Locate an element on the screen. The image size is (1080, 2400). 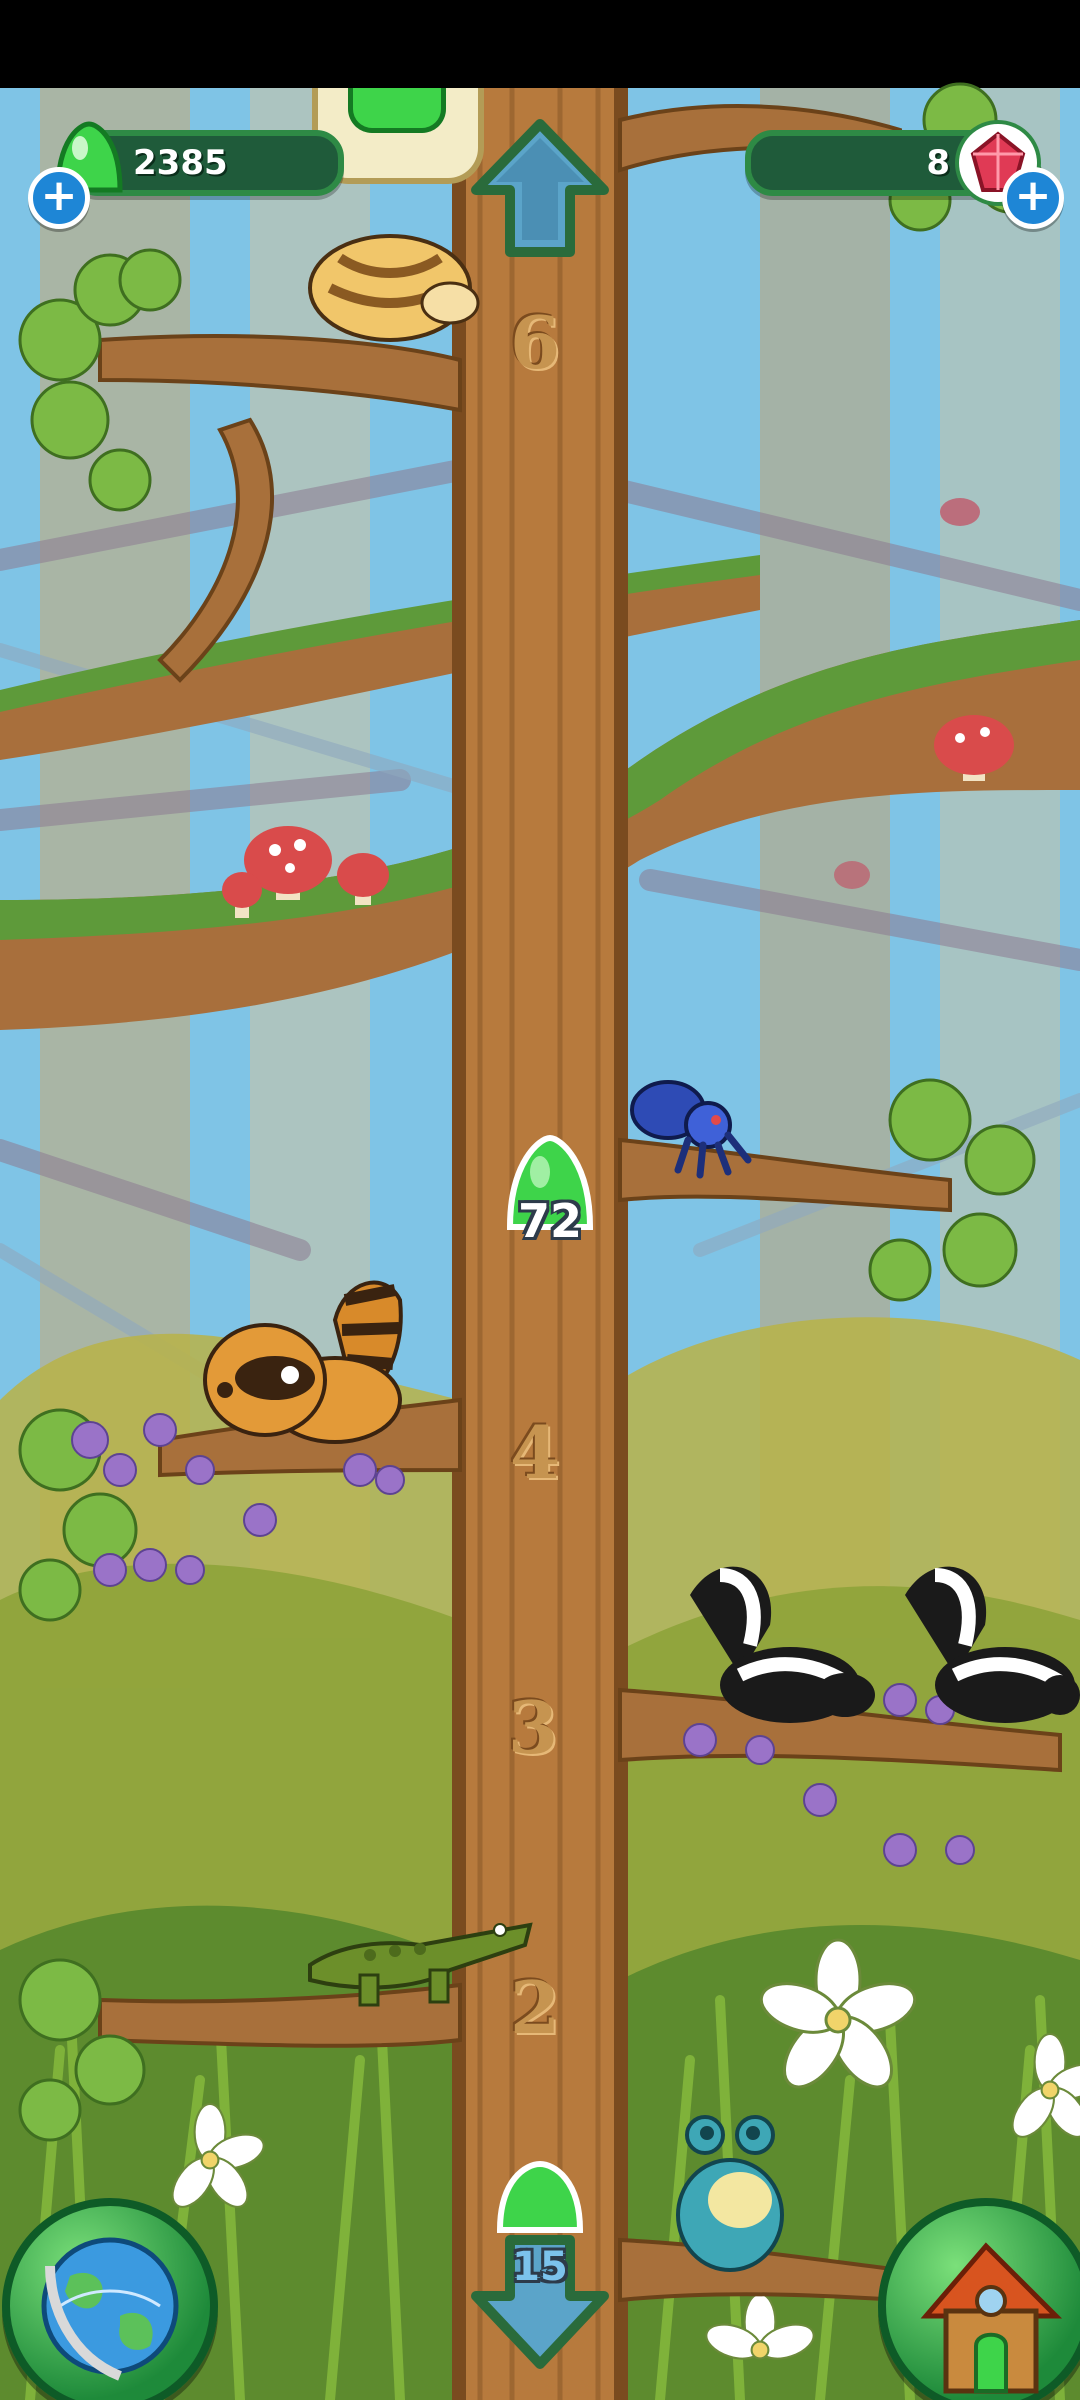
add-gum-button: + is located at coordinates (59, 198).